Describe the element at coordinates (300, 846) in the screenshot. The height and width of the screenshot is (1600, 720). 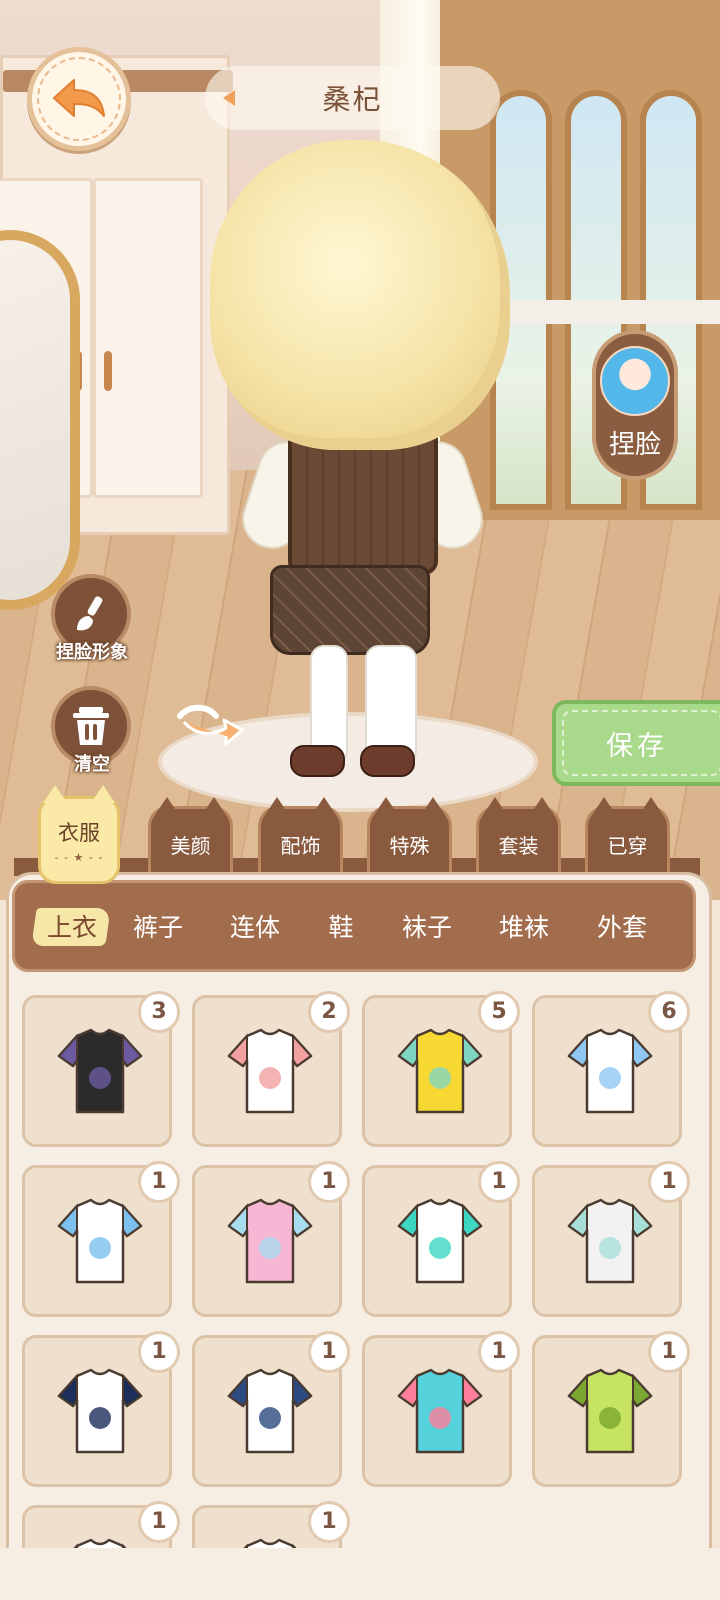
I see `tab-label: 配饰` at that location.